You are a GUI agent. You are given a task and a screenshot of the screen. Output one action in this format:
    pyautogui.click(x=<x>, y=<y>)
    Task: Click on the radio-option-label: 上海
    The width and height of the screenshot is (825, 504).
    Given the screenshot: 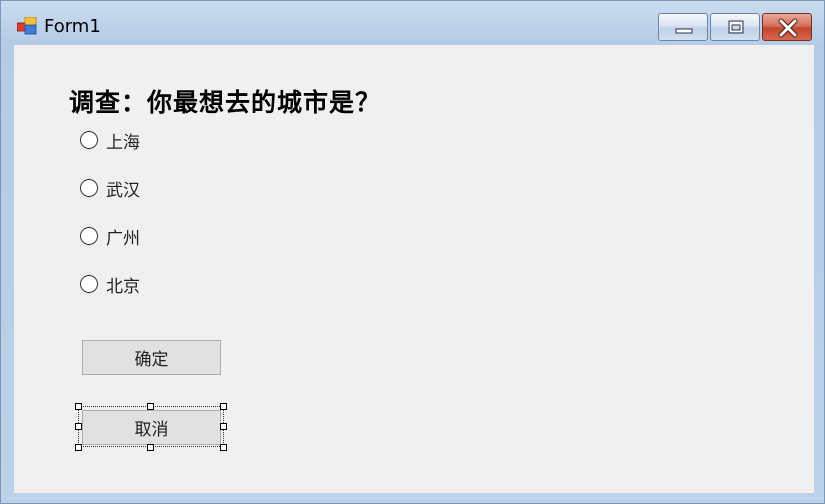 What is the action you would take?
    pyautogui.click(x=123, y=142)
    